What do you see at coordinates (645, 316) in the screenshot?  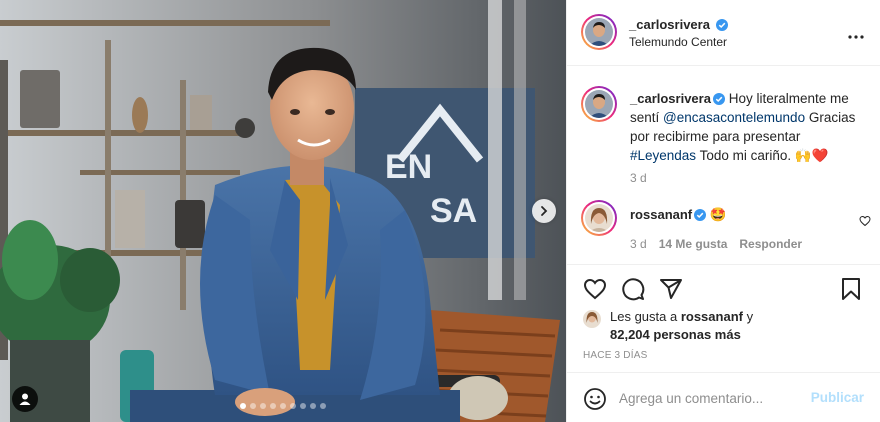 I see `likes-prefix: Les gusta a` at bounding box center [645, 316].